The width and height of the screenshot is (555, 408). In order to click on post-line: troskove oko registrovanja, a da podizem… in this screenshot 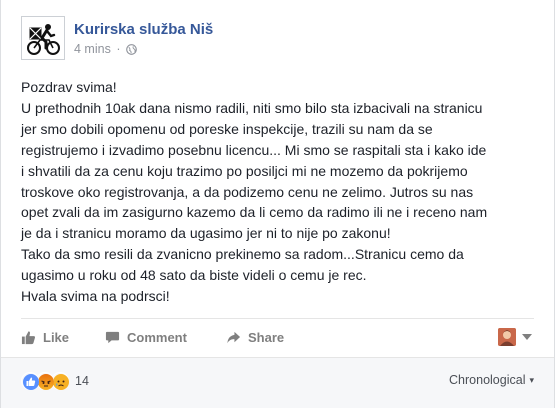, I will do `click(247, 191)`.